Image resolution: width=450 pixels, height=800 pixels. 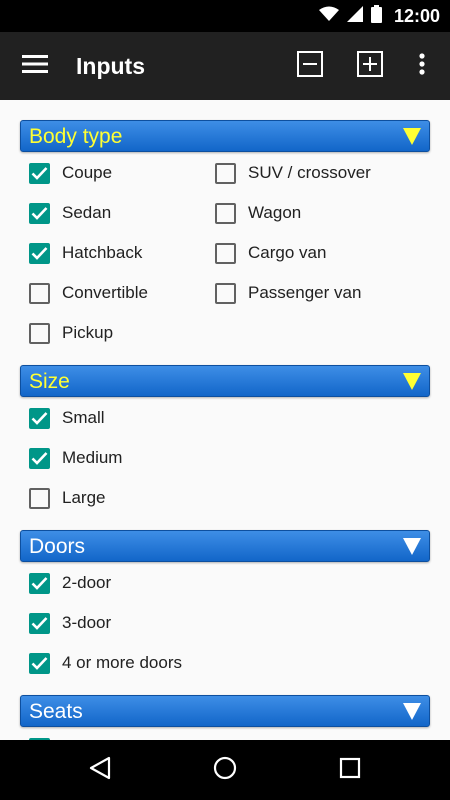 I want to click on back-triangle-icon, so click(x=100, y=770).